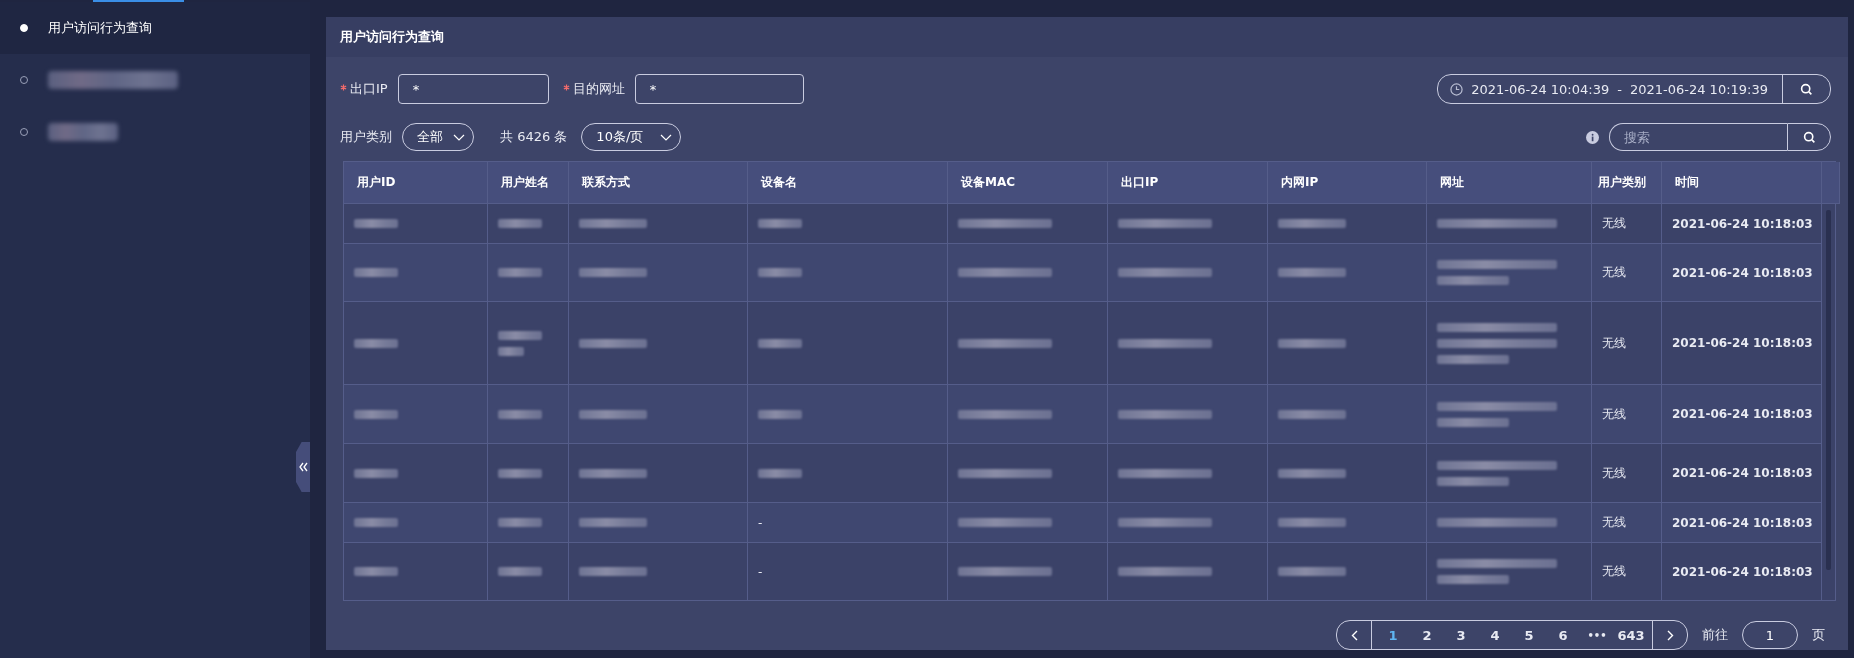 Image resolution: width=1854 pixels, height=658 pixels. What do you see at coordinates (1828, 390) in the screenshot?
I see `scrollbar-thumb` at bounding box center [1828, 390].